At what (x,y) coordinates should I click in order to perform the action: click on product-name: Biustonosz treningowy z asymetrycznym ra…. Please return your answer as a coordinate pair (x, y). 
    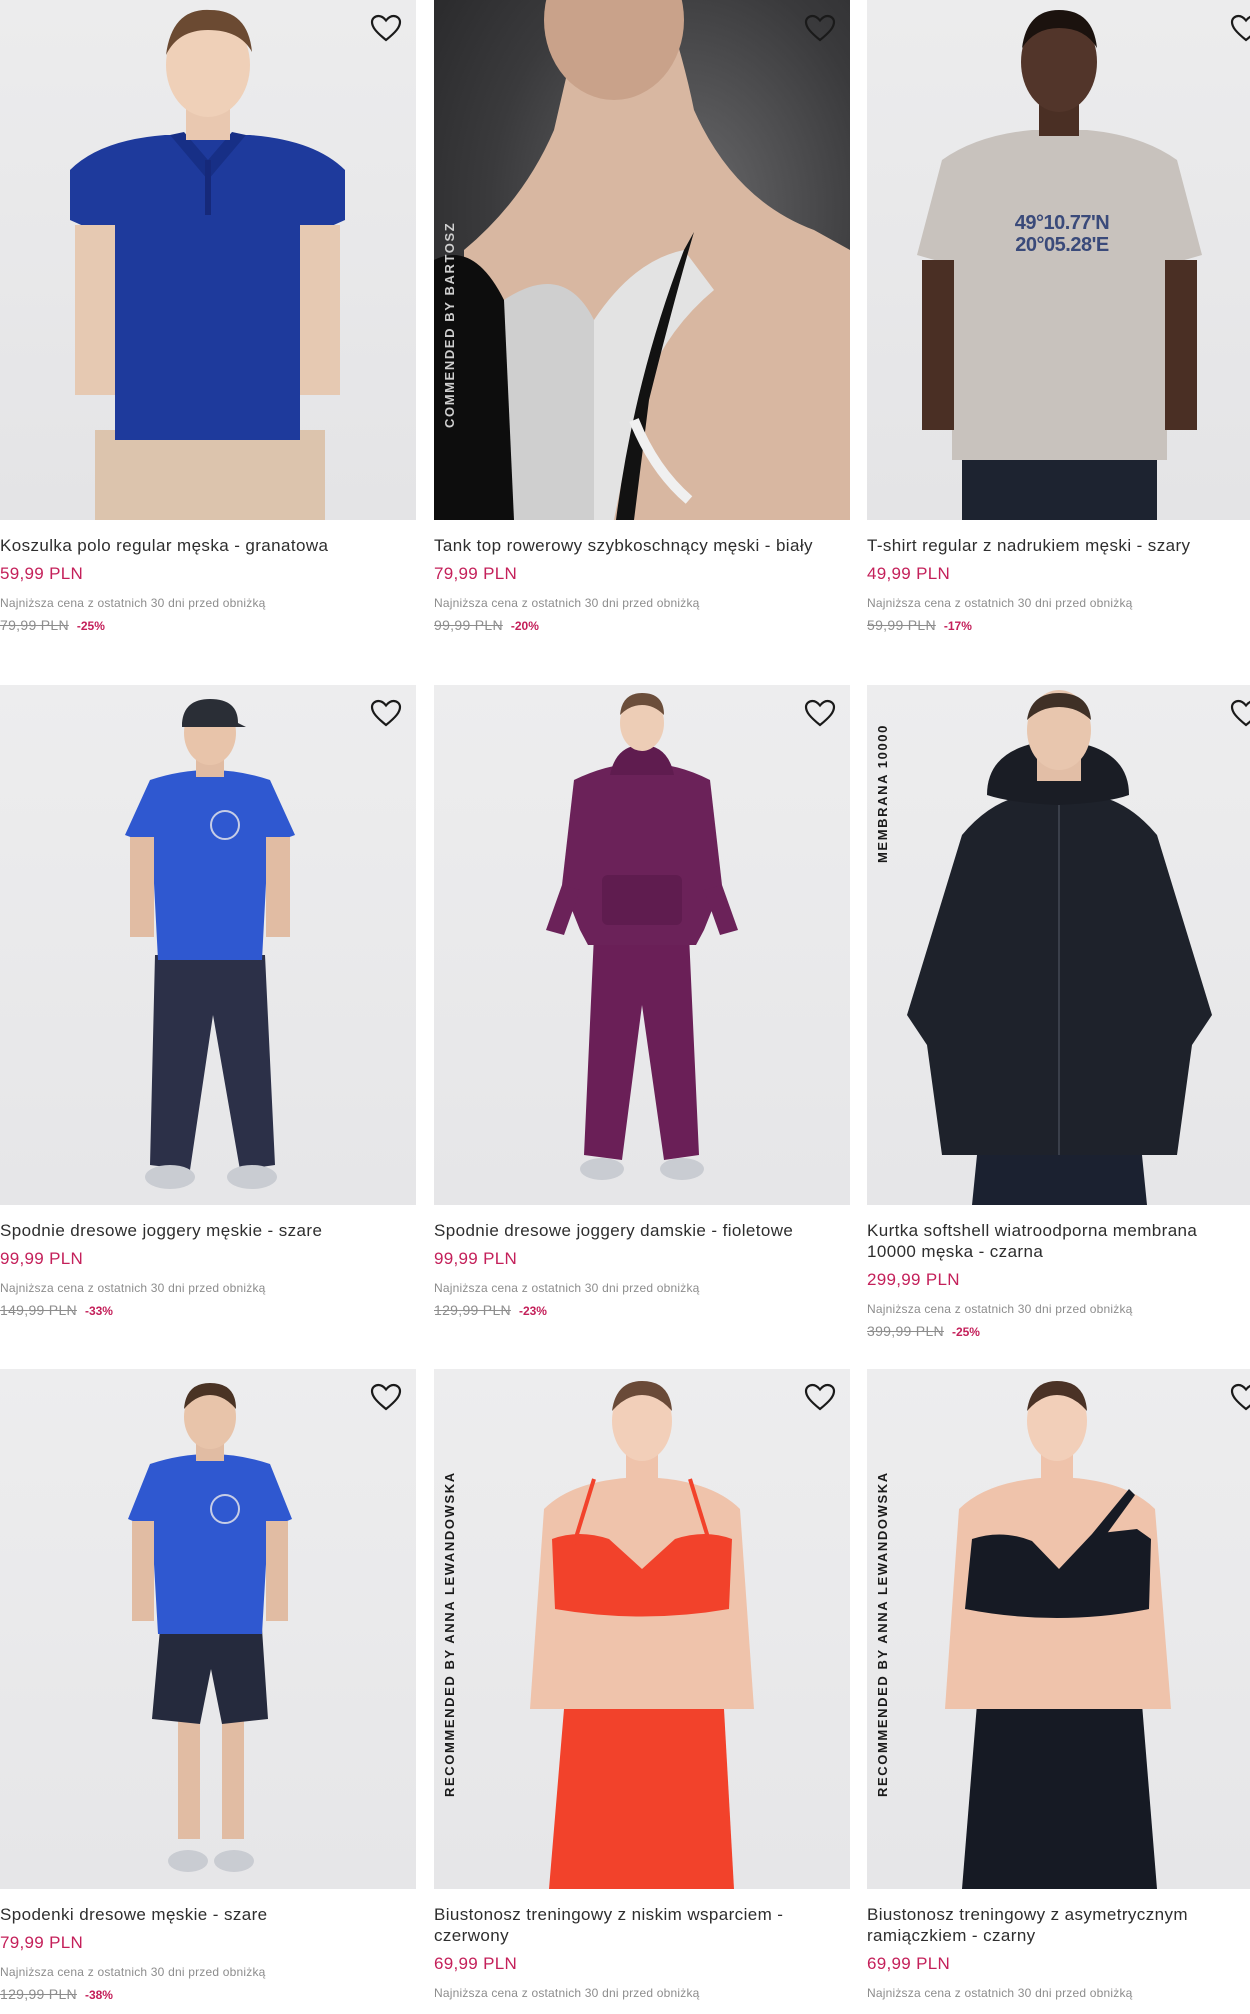
    Looking at the image, I should click on (1058, 1925).